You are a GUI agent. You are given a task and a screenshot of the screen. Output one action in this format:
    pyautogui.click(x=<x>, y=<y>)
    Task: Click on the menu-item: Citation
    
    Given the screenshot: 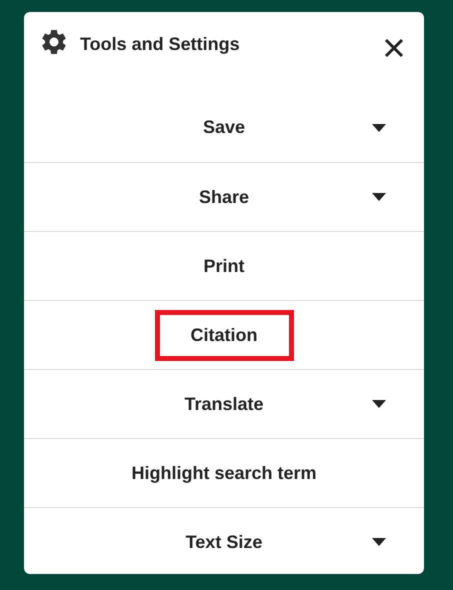 What is the action you would take?
    pyautogui.click(x=224, y=335)
    